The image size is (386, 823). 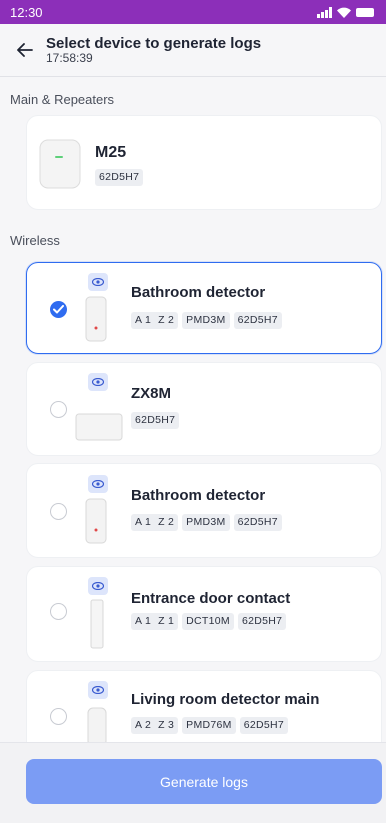 What do you see at coordinates (69, 57) in the screenshot?
I see `page-subtitle: 17:58:39` at bounding box center [69, 57].